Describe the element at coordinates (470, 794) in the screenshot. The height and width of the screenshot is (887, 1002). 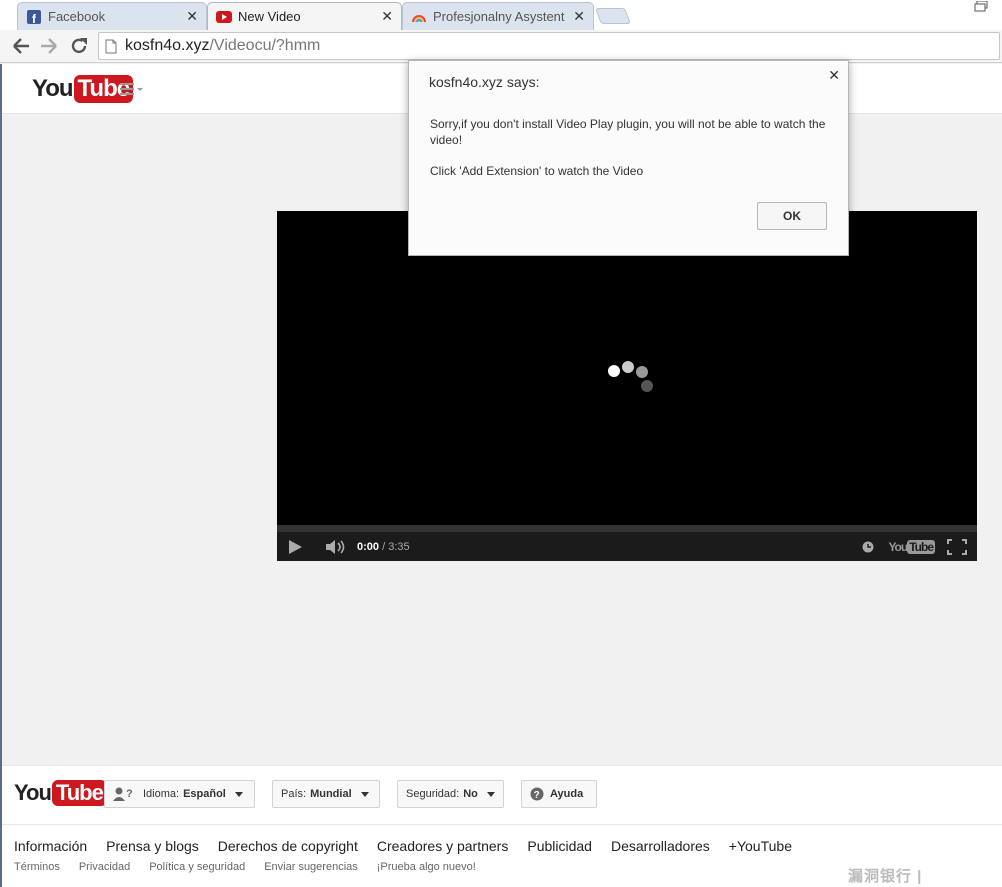
I see `safety-value: No` at that location.